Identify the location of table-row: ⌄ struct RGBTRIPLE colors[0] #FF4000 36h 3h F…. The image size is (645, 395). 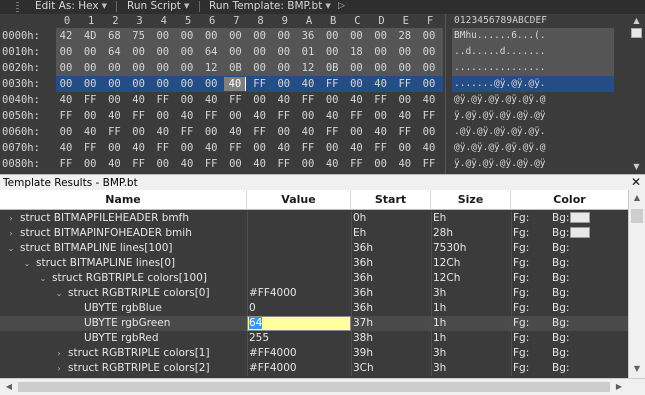
(314, 293).